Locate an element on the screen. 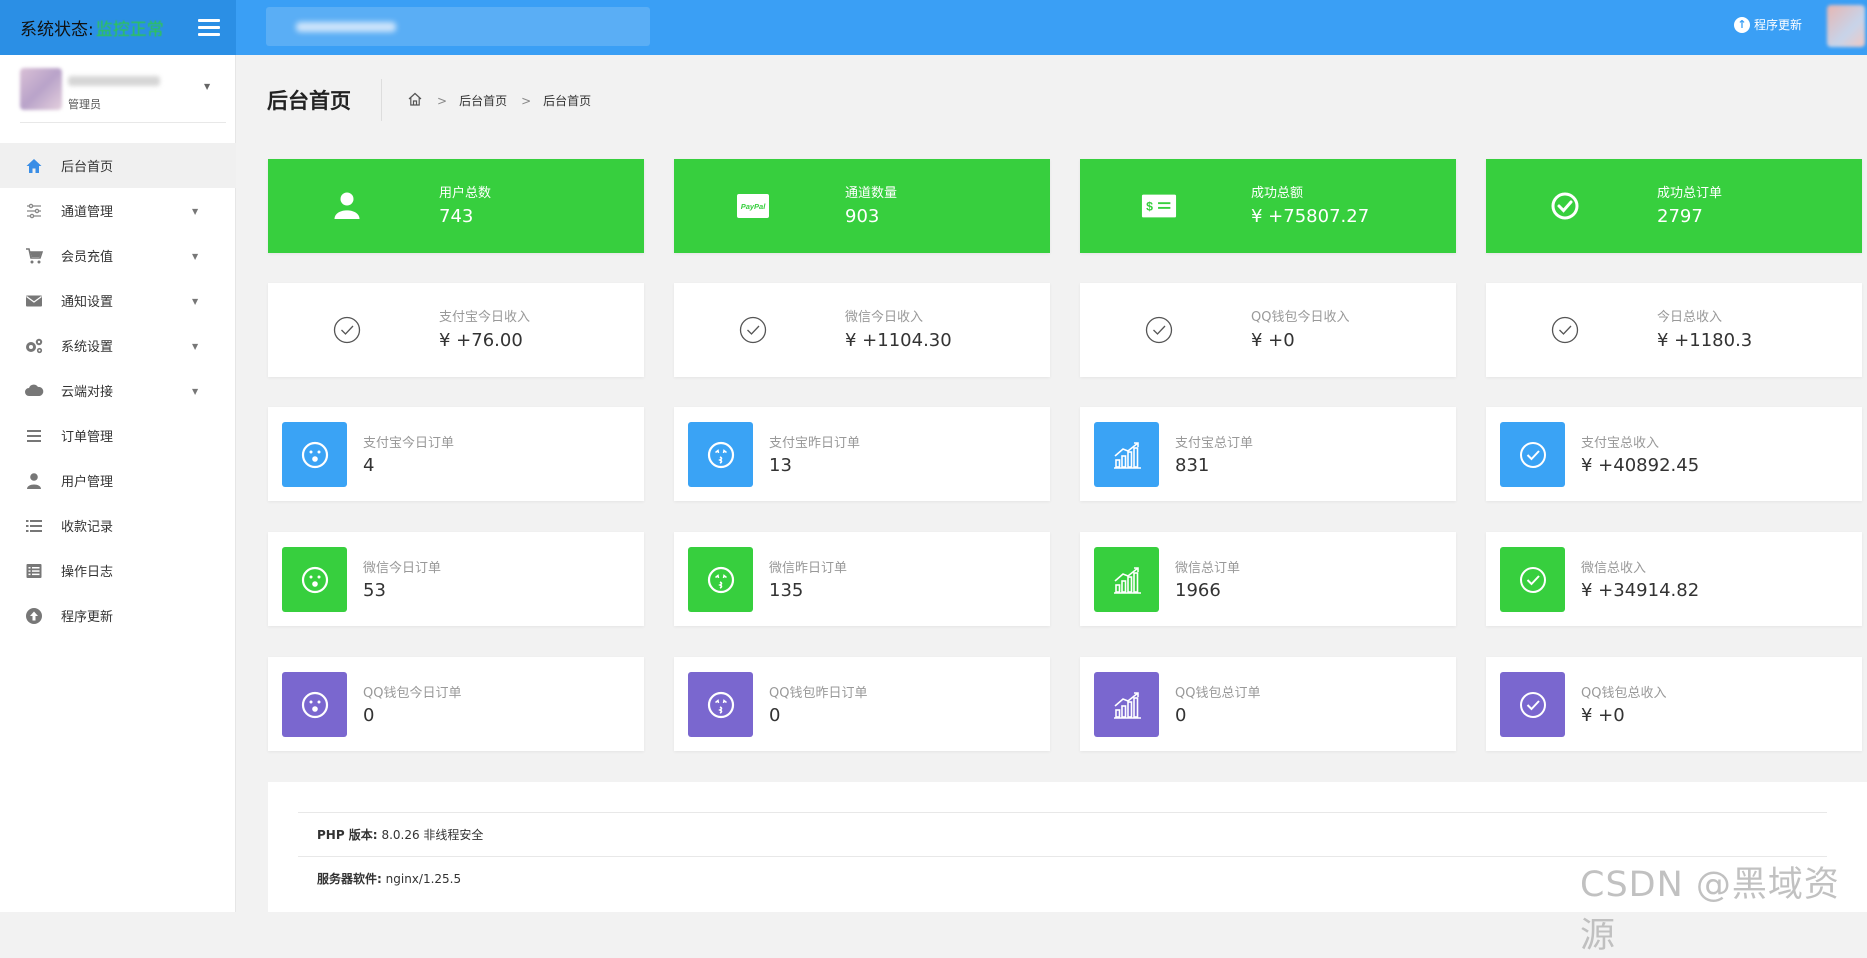  income-card: 今日总收入 ¥ +1180.3 is located at coordinates (1674, 330).